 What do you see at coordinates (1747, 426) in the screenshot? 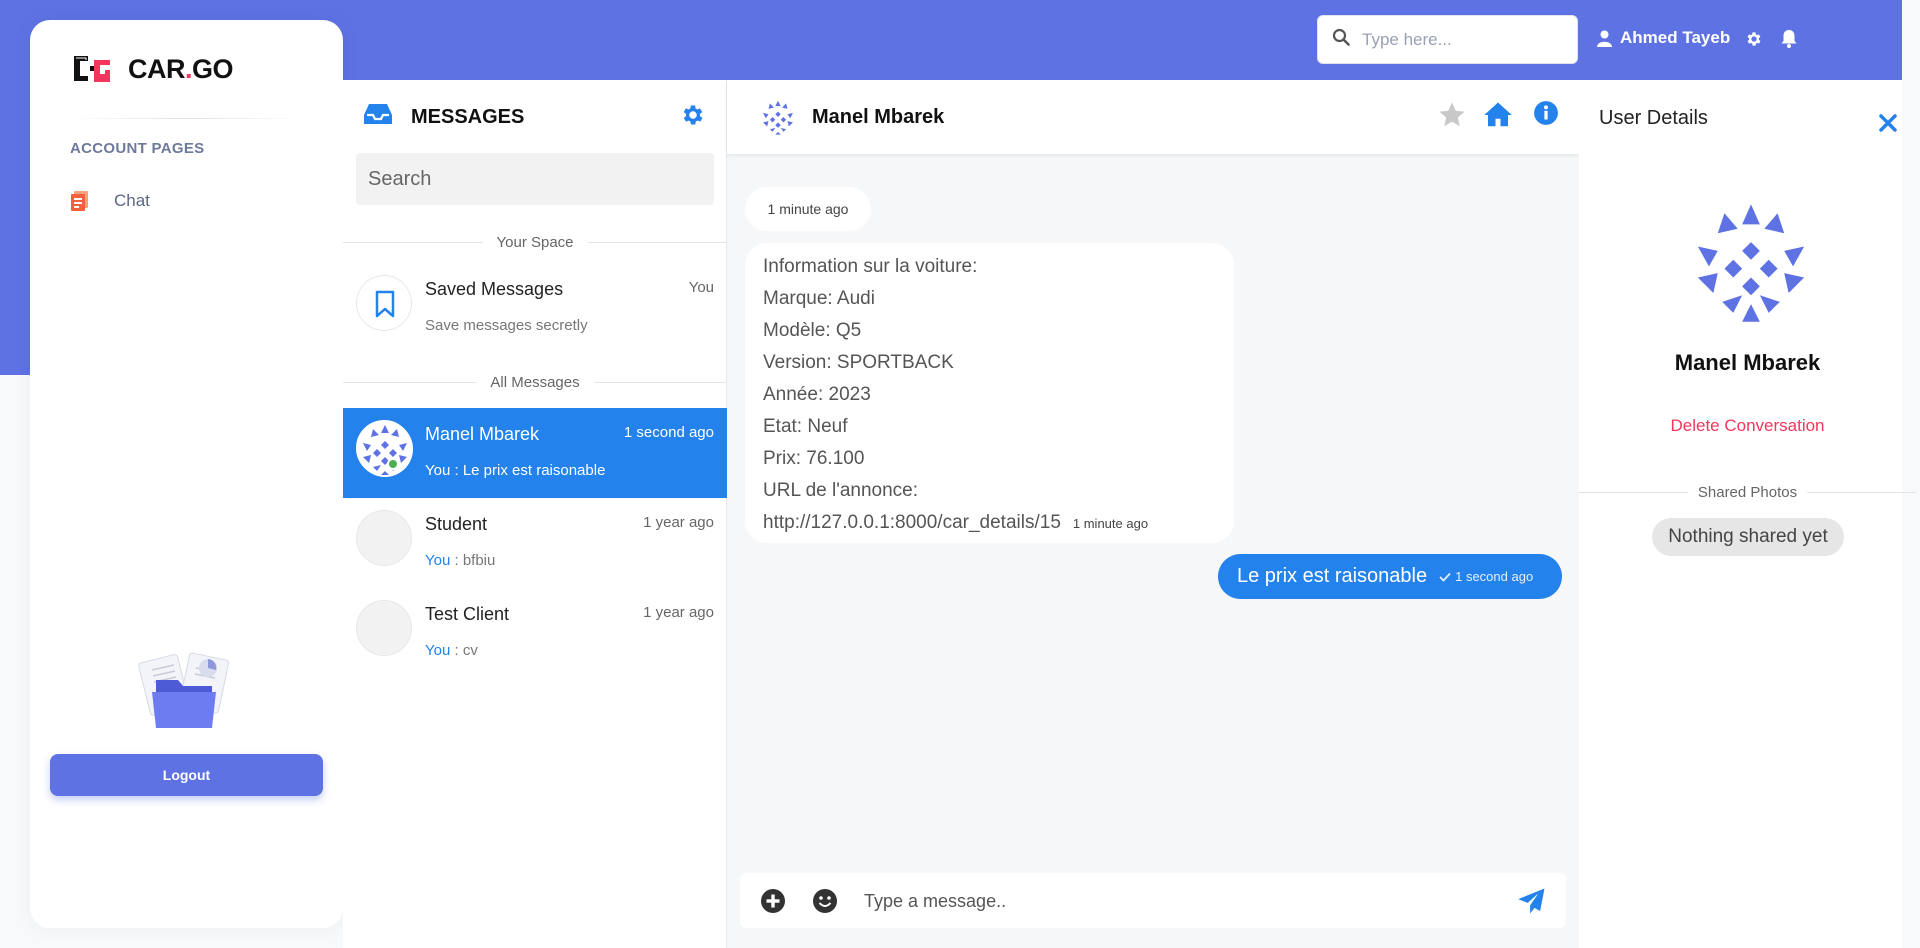
I see `delete-conversation-link: Delete Conversation` at bounding box center [1747, 426].